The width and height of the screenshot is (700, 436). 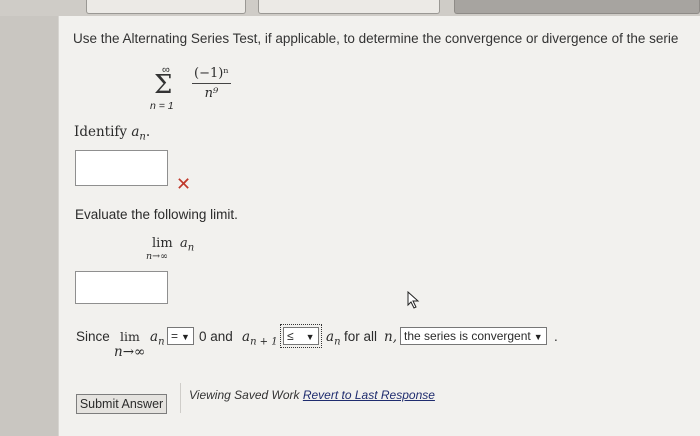 I want to click on identify-label: Identify an., so click(x=112, y=133).